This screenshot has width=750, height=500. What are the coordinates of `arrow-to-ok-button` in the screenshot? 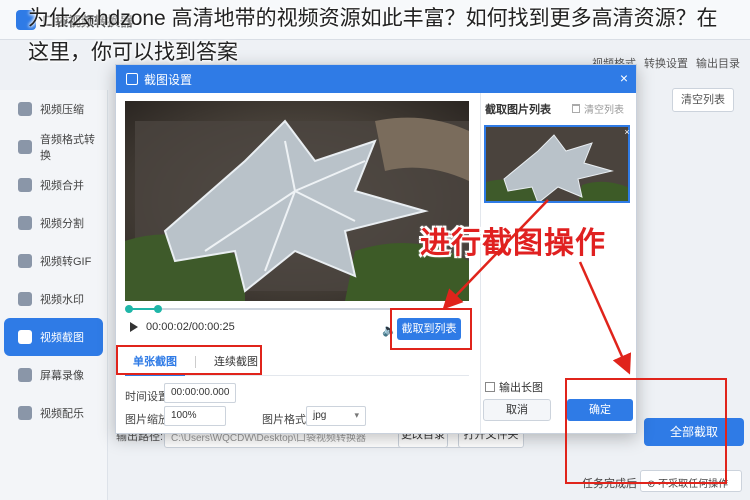 It's located at (605, 318).